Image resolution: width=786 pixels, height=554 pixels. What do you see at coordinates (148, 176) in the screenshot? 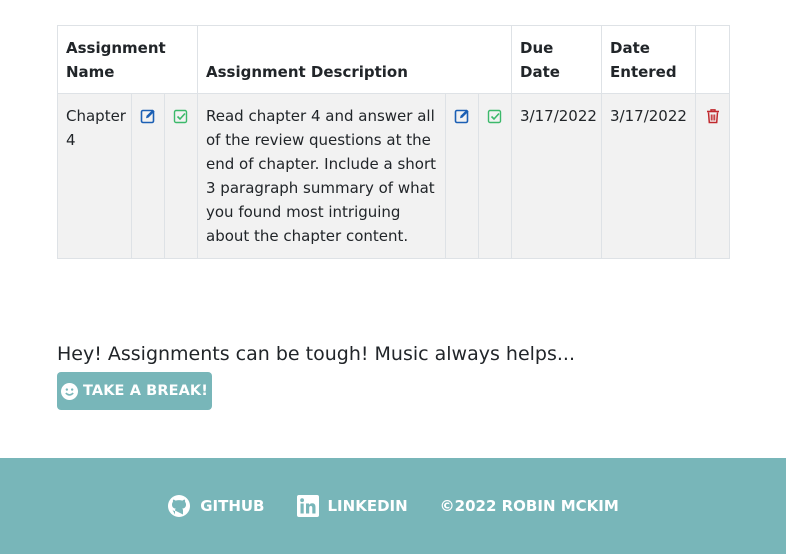
I see `edit-name-button` at bounding box center [148, 176].